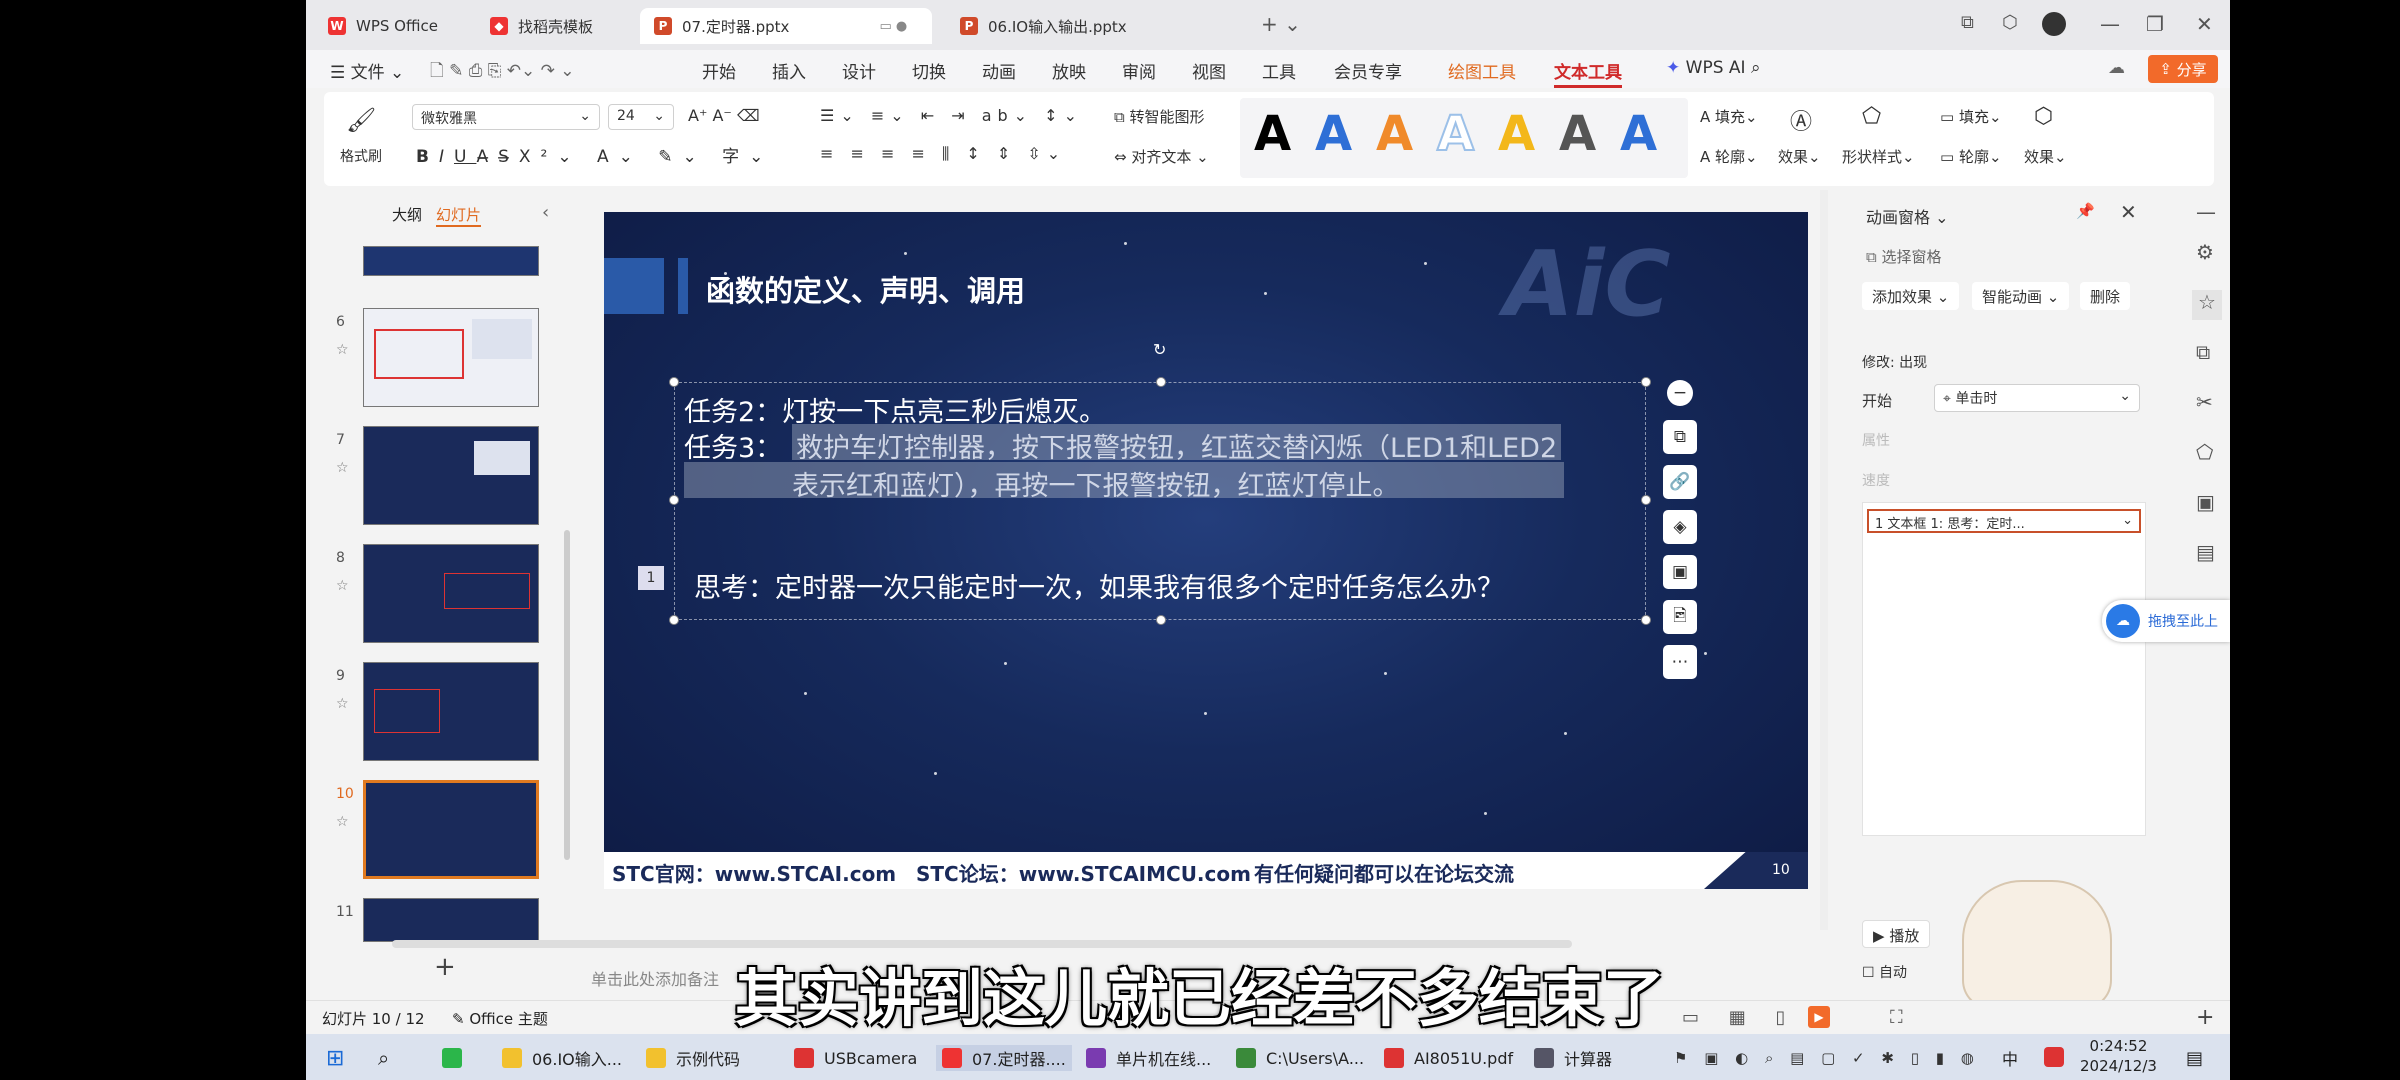  What do you see at coordinates (2128, 212) in the screenshot?
I see `close-icon: ✕` at bounding box center [2128, 212].